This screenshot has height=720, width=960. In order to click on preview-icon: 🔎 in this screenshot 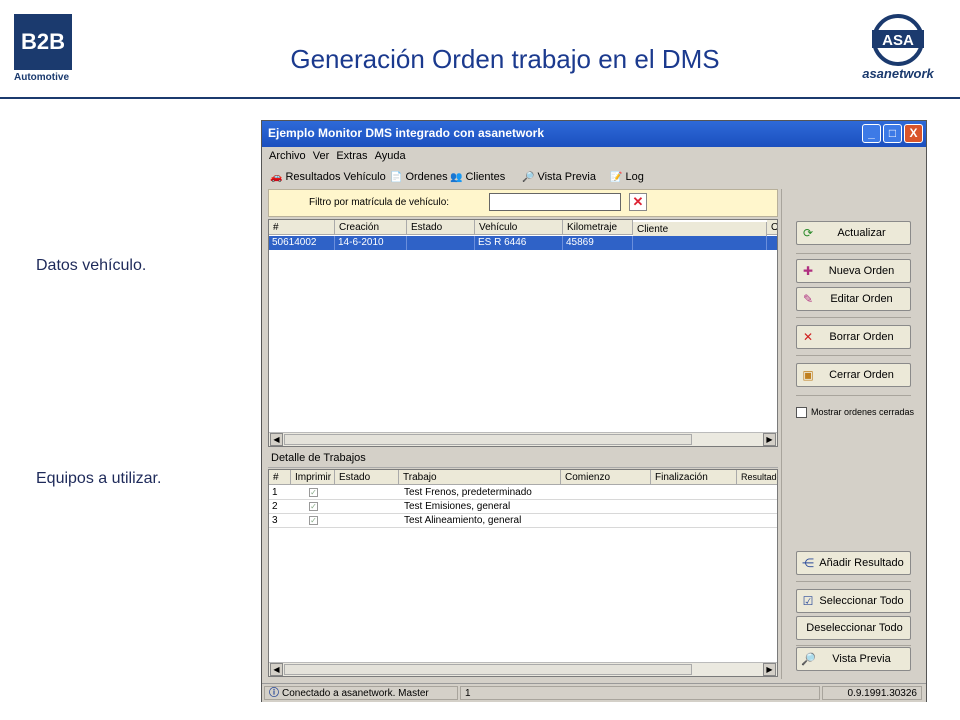, I will do `click(528, 177)`.